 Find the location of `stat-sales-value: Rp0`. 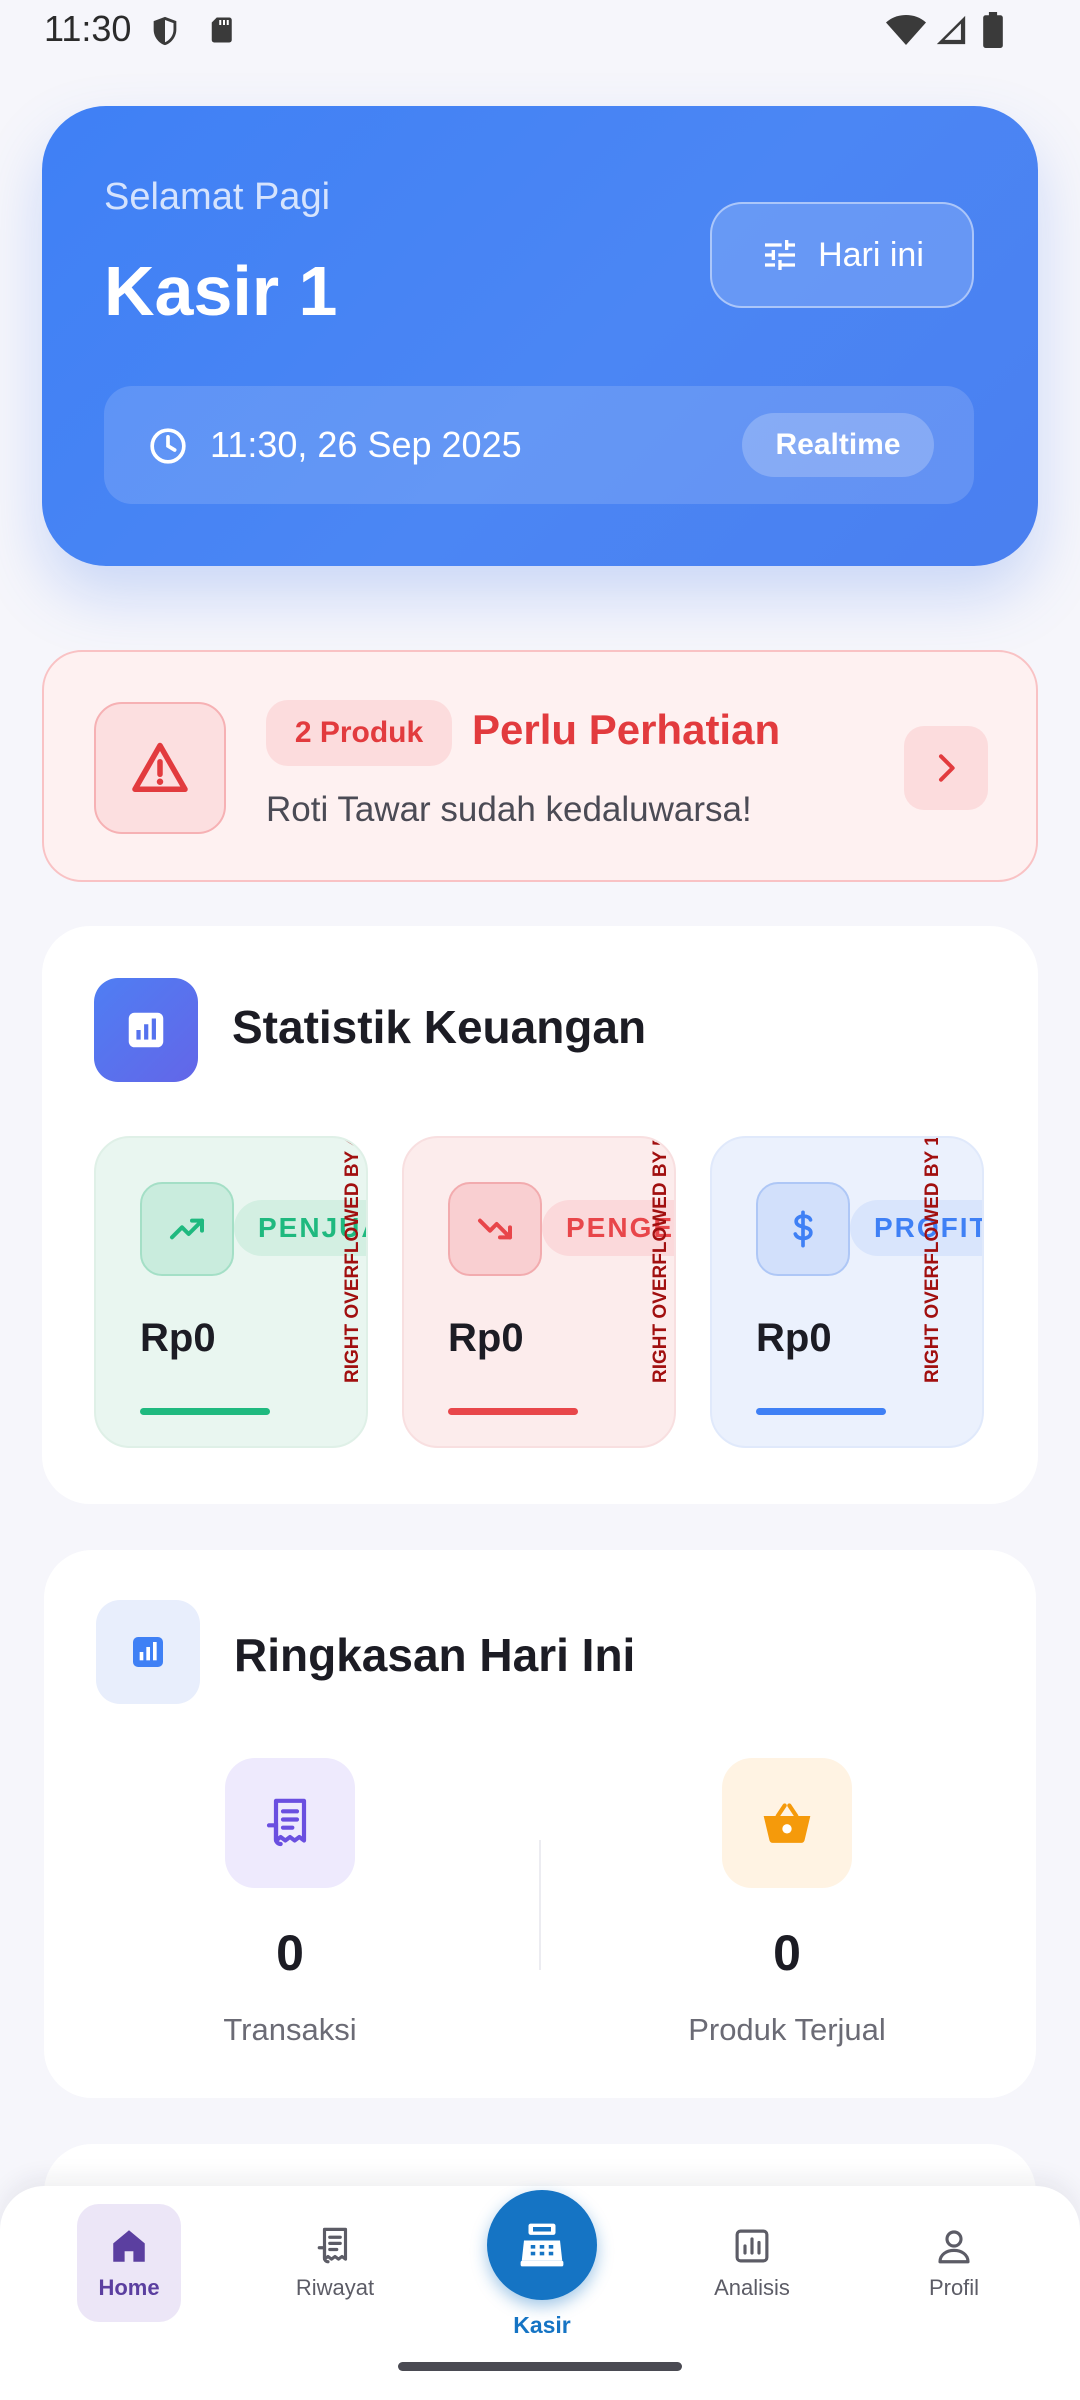

stat-sales-value: Rp0 is located at coordinates (178, 1338).